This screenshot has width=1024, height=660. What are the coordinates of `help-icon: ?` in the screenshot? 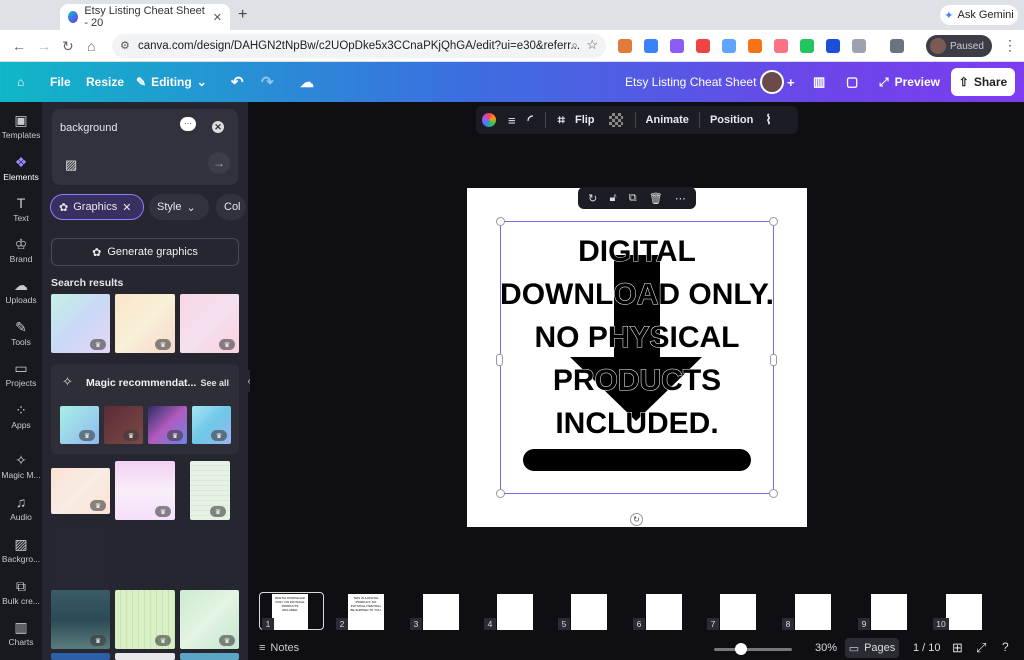 It's located at (1005, 647).